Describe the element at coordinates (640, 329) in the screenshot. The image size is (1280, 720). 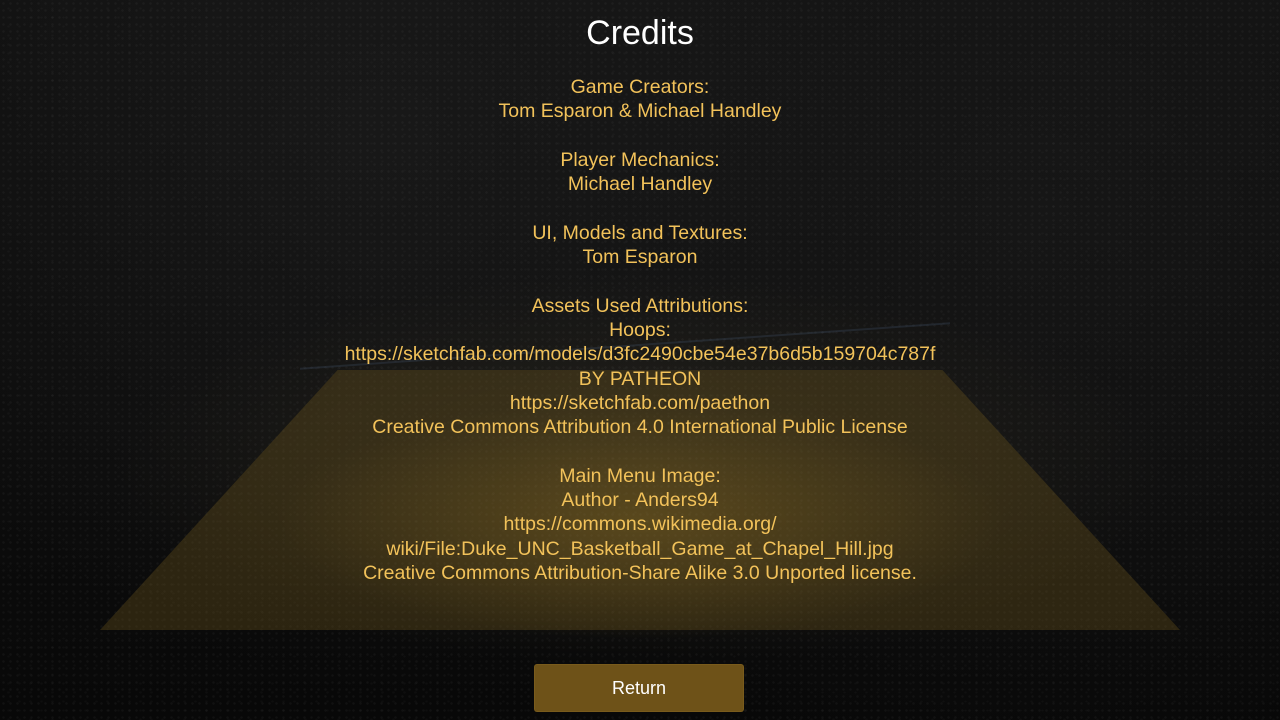
I see `credit-line: Hoops:` at that location.